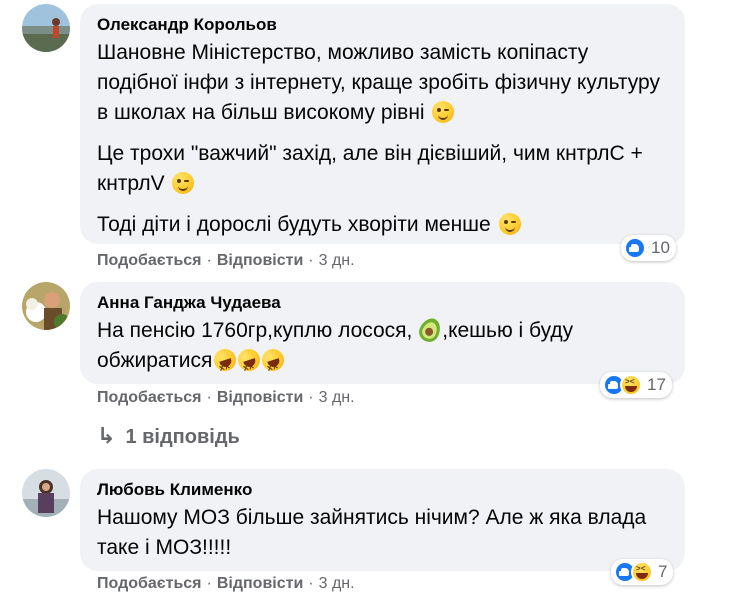  I want to click on comment-author: Олександр Корольов, so click(384, 25).